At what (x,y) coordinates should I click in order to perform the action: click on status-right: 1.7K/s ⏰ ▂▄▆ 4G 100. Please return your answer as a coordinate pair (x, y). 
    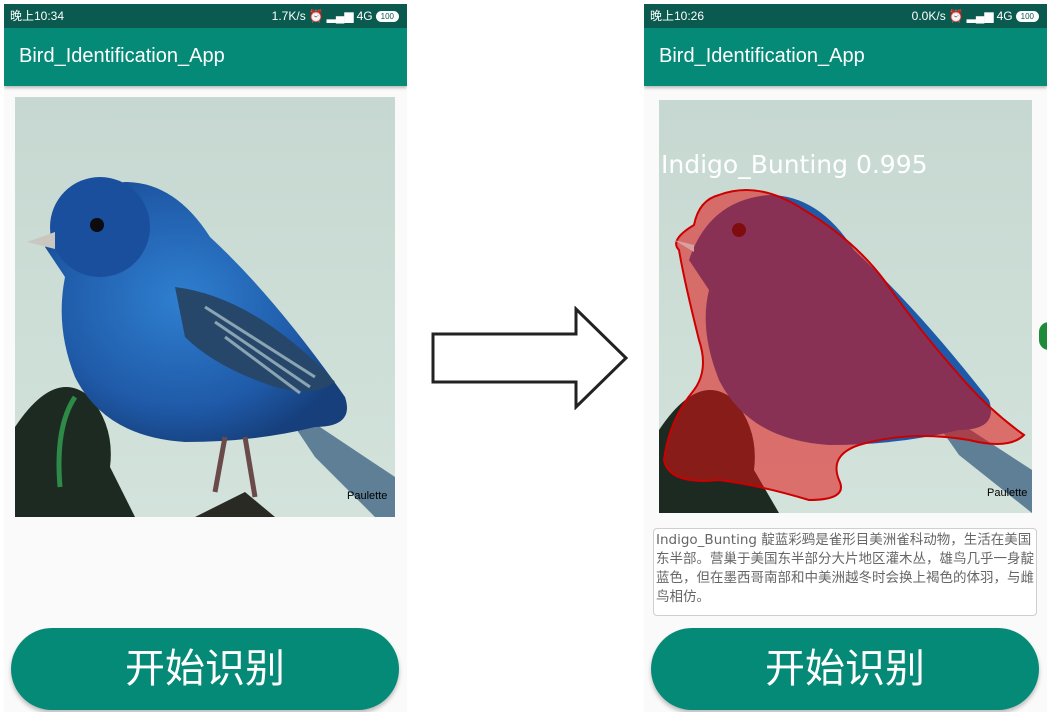
    Looking at the image, I should click on (335, 16).